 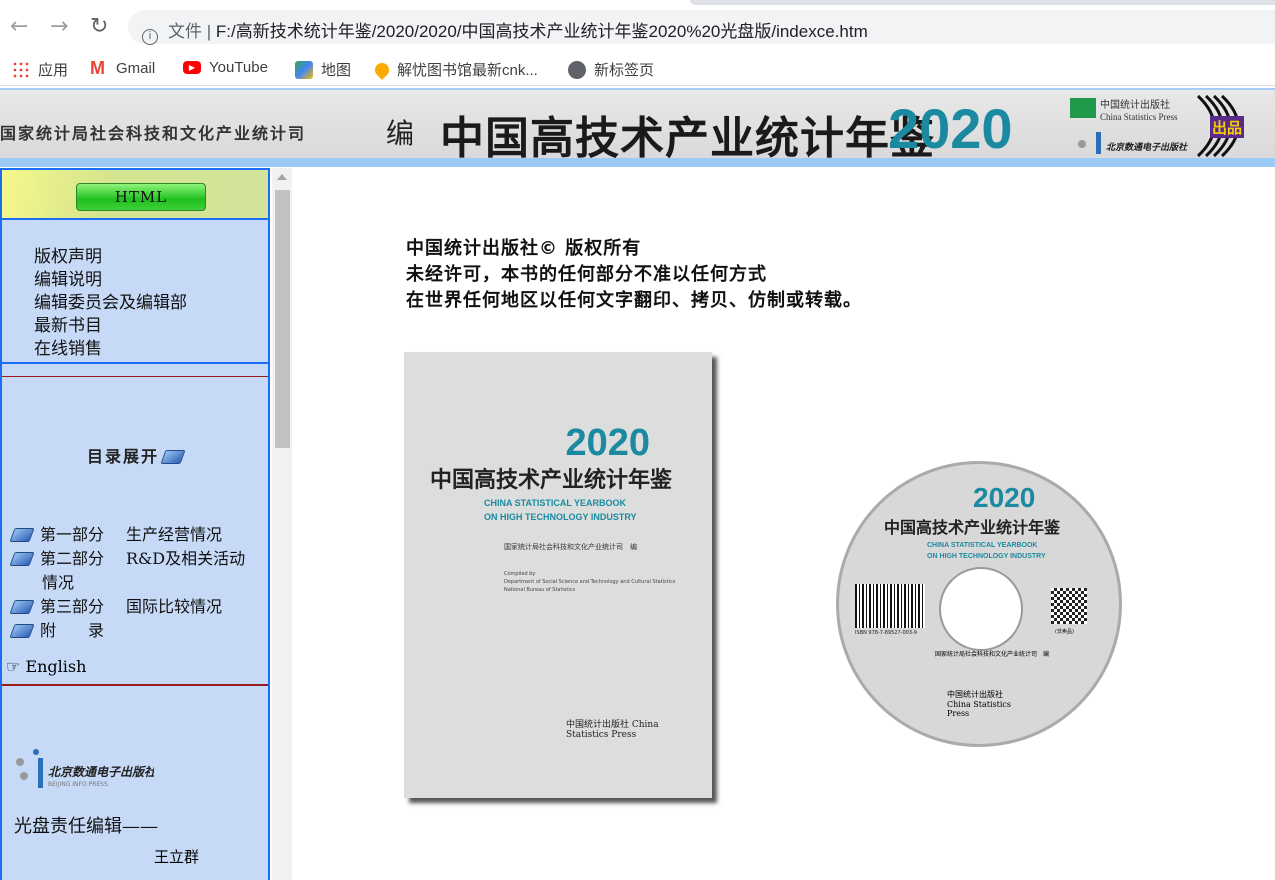 I want to click on banner-divider, so click(x=637, y=162).